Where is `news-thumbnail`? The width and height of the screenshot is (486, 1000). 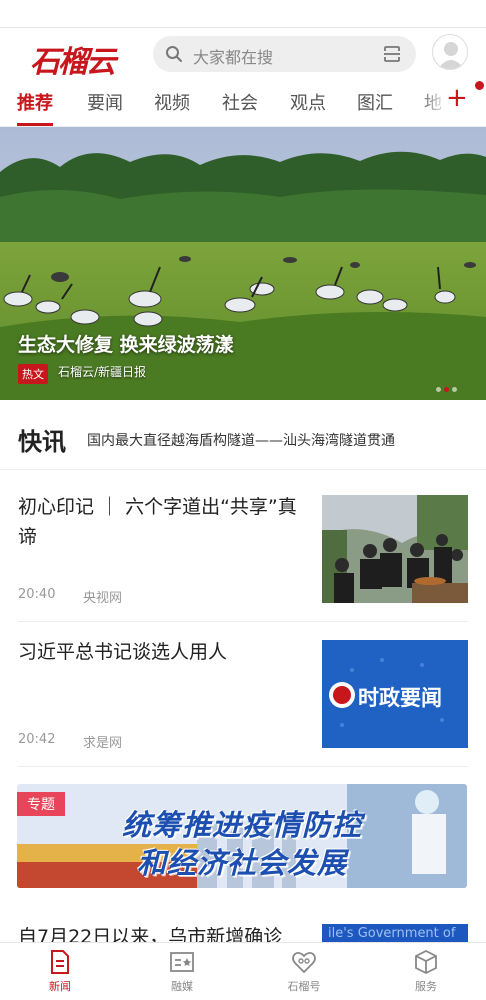
news-thumbnail is located at coordinates (395, 549).